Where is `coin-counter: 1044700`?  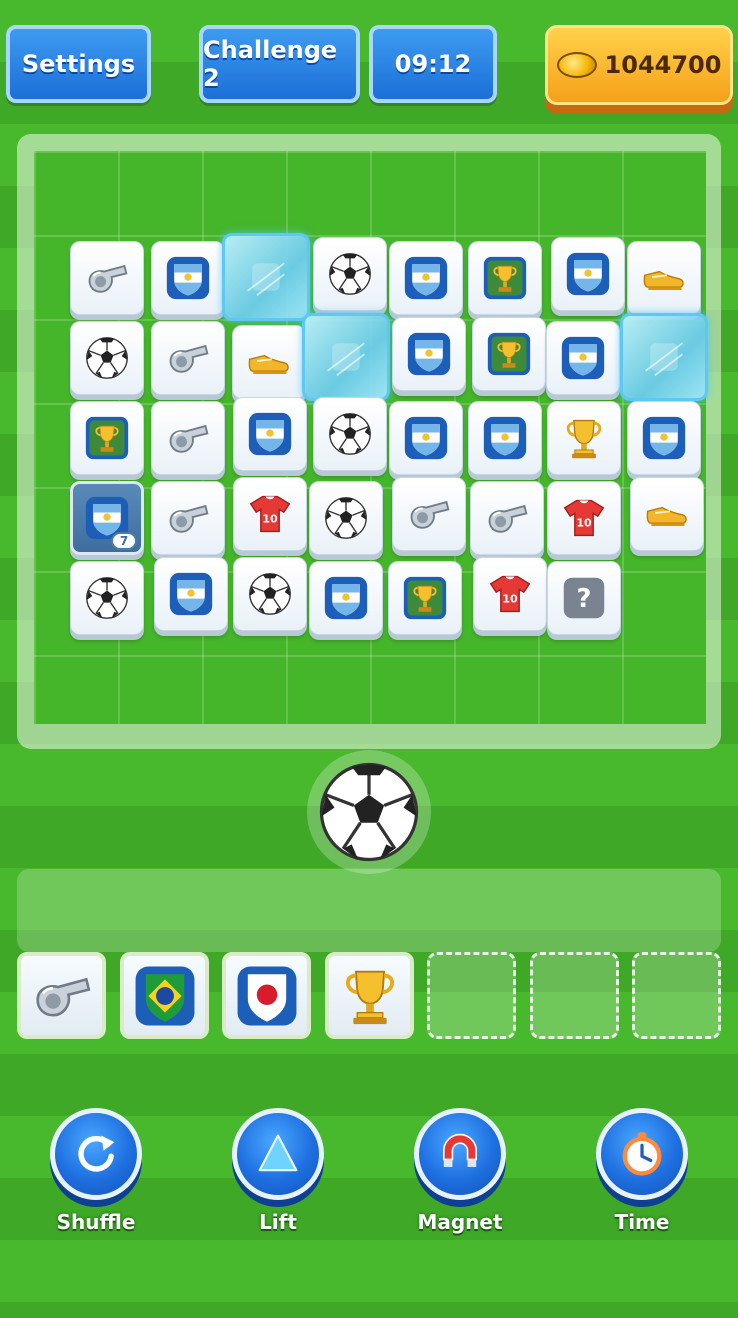
coin-counter: 1044700 is located at coordinates (639, 65).